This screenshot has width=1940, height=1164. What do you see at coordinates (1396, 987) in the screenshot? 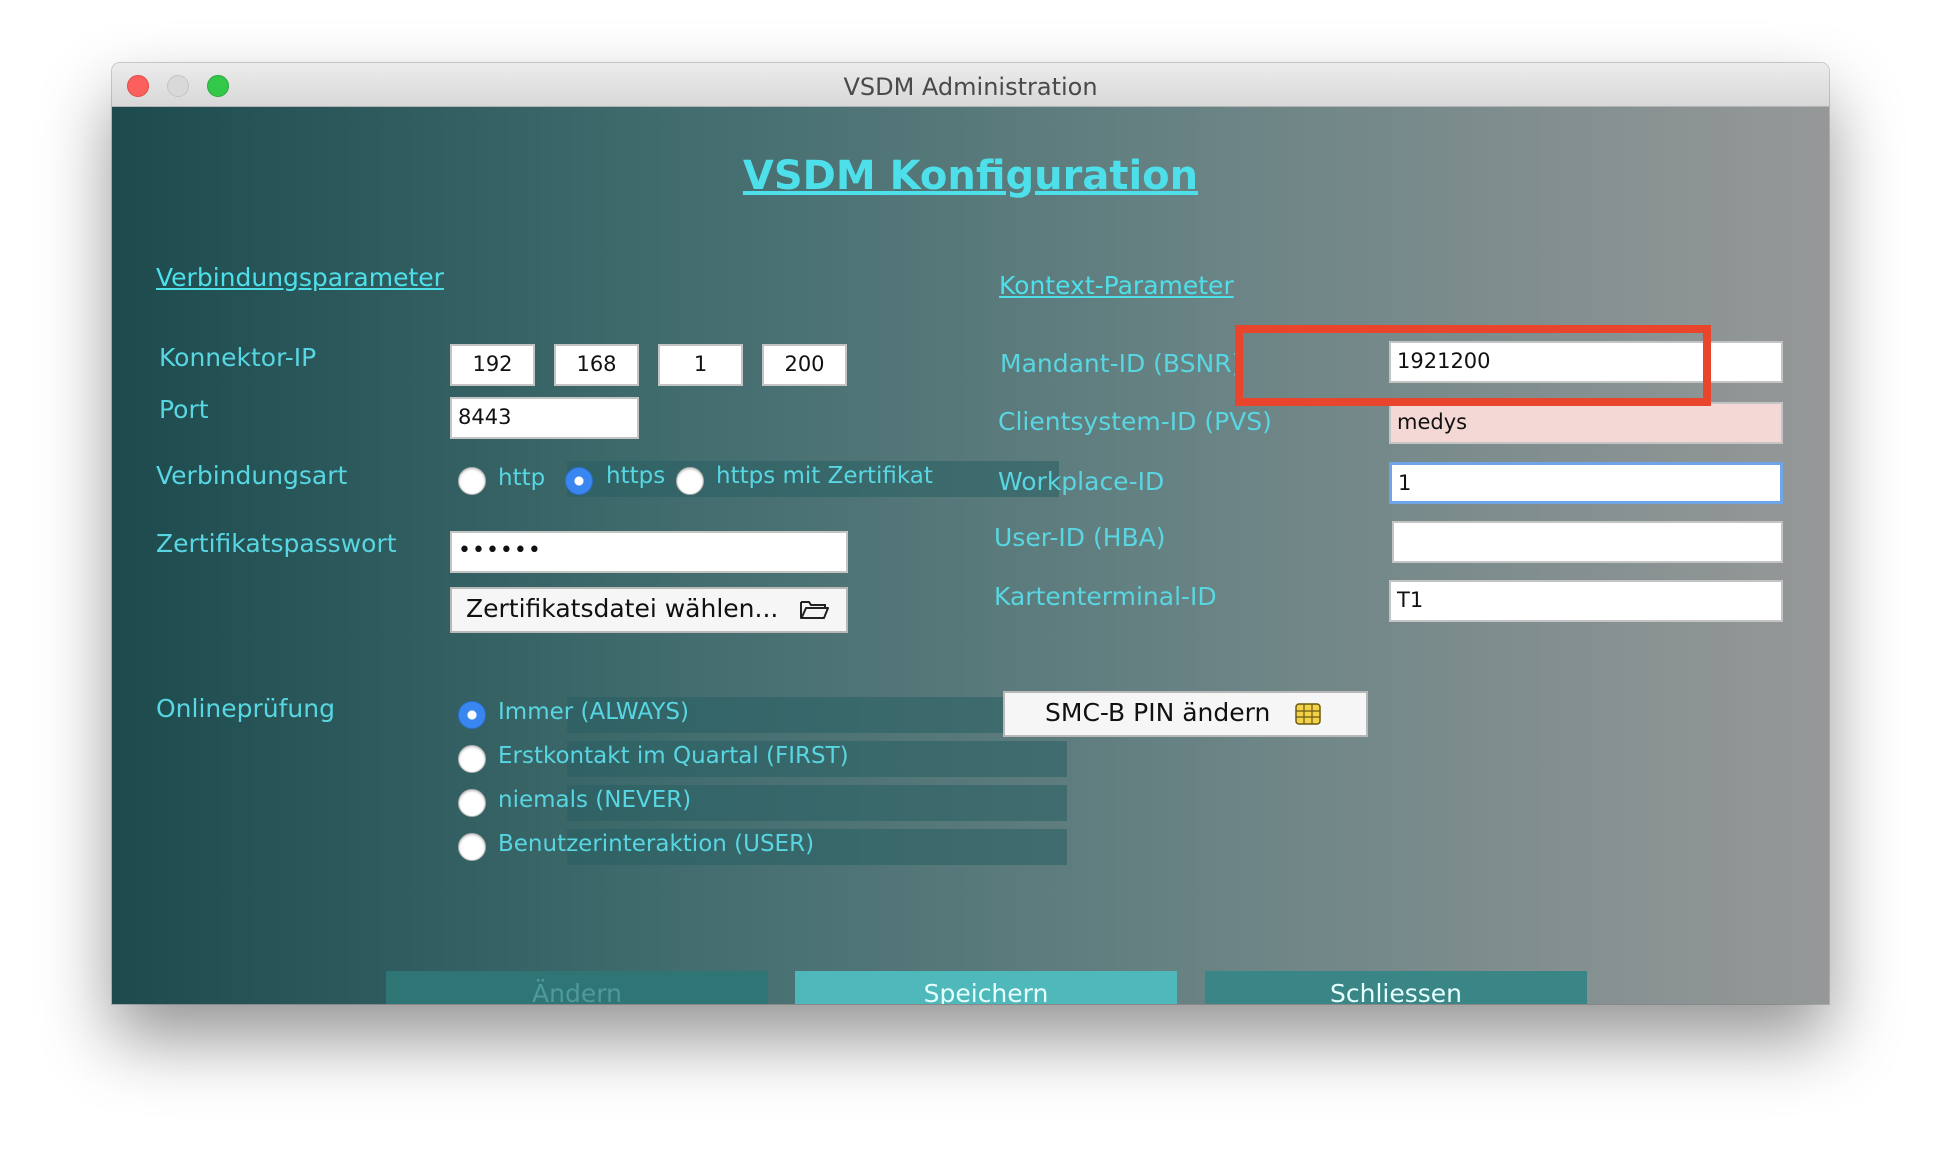
I see `close-button: Schliessen` at bounding box center [1396, 987].